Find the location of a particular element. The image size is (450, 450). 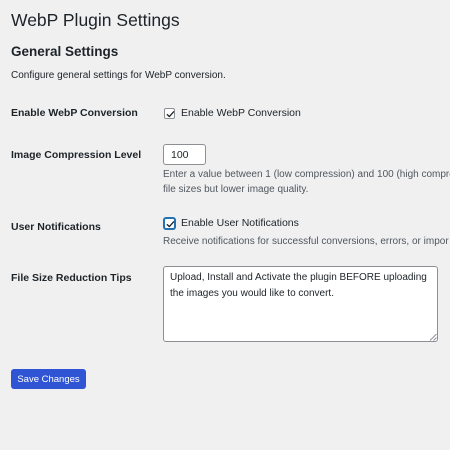

user-notifications-label: User Notifications is located at coordinates (56, 227).